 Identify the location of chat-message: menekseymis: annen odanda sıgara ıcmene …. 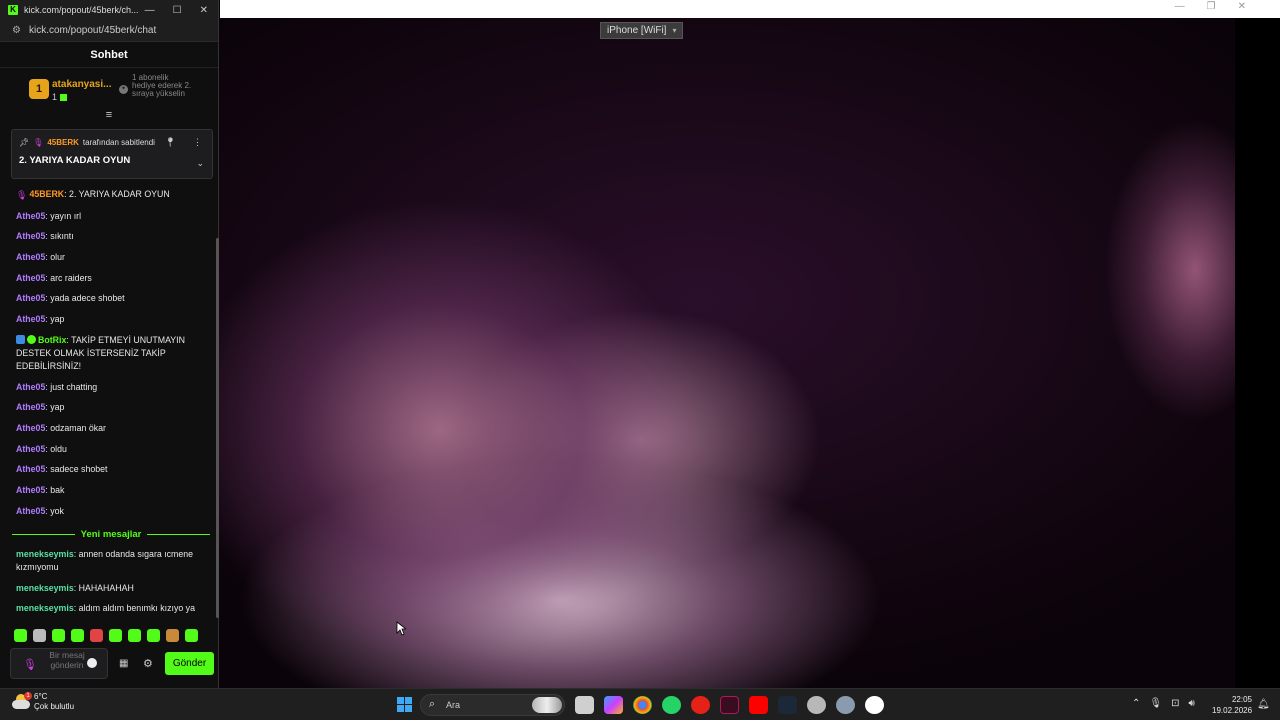
(105, 560).